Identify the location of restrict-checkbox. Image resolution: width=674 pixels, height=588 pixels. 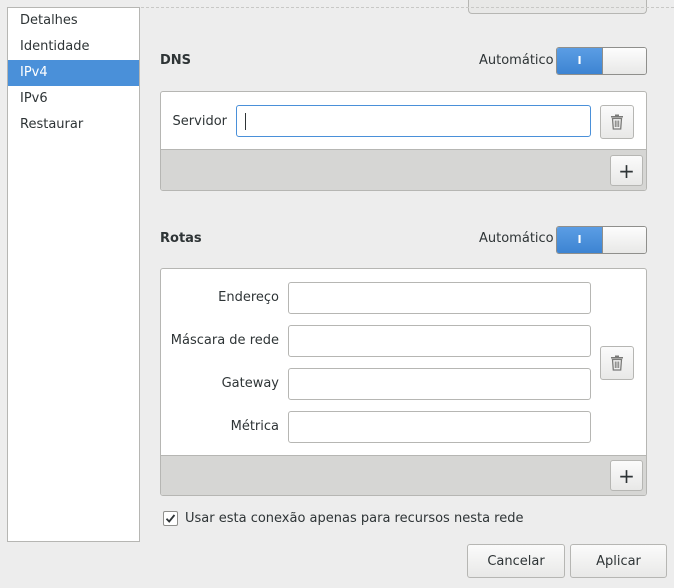
(170, 518).